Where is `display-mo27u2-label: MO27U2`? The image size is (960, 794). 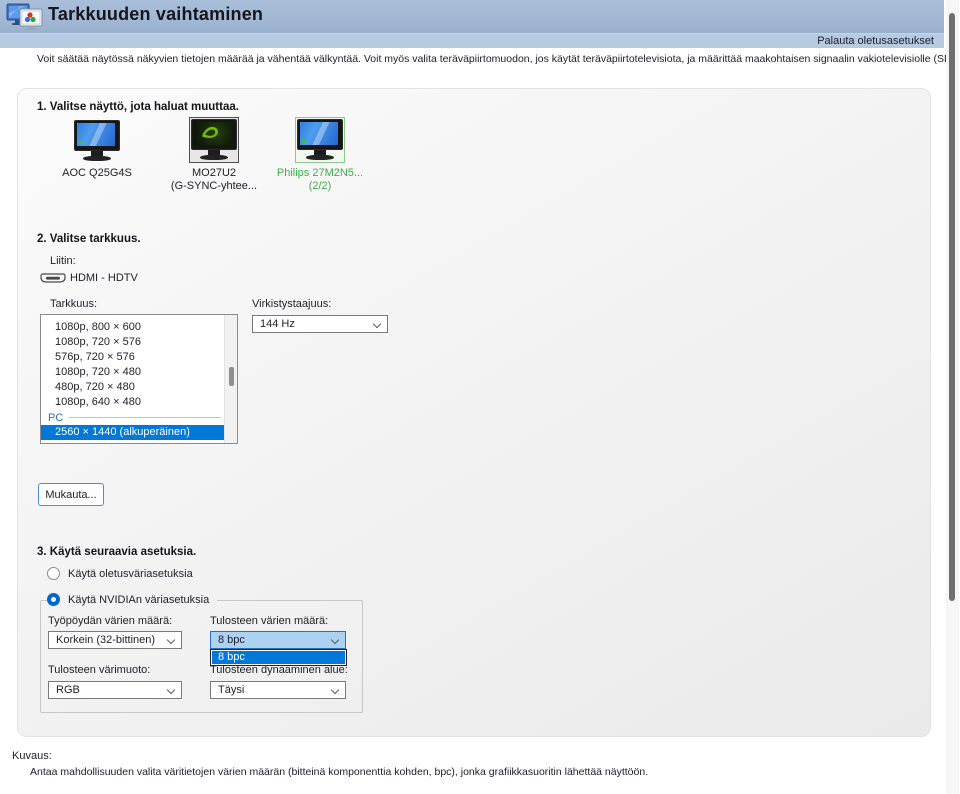
display-mo27u2-label: MO27U2 is located at coordinates (214, 173).